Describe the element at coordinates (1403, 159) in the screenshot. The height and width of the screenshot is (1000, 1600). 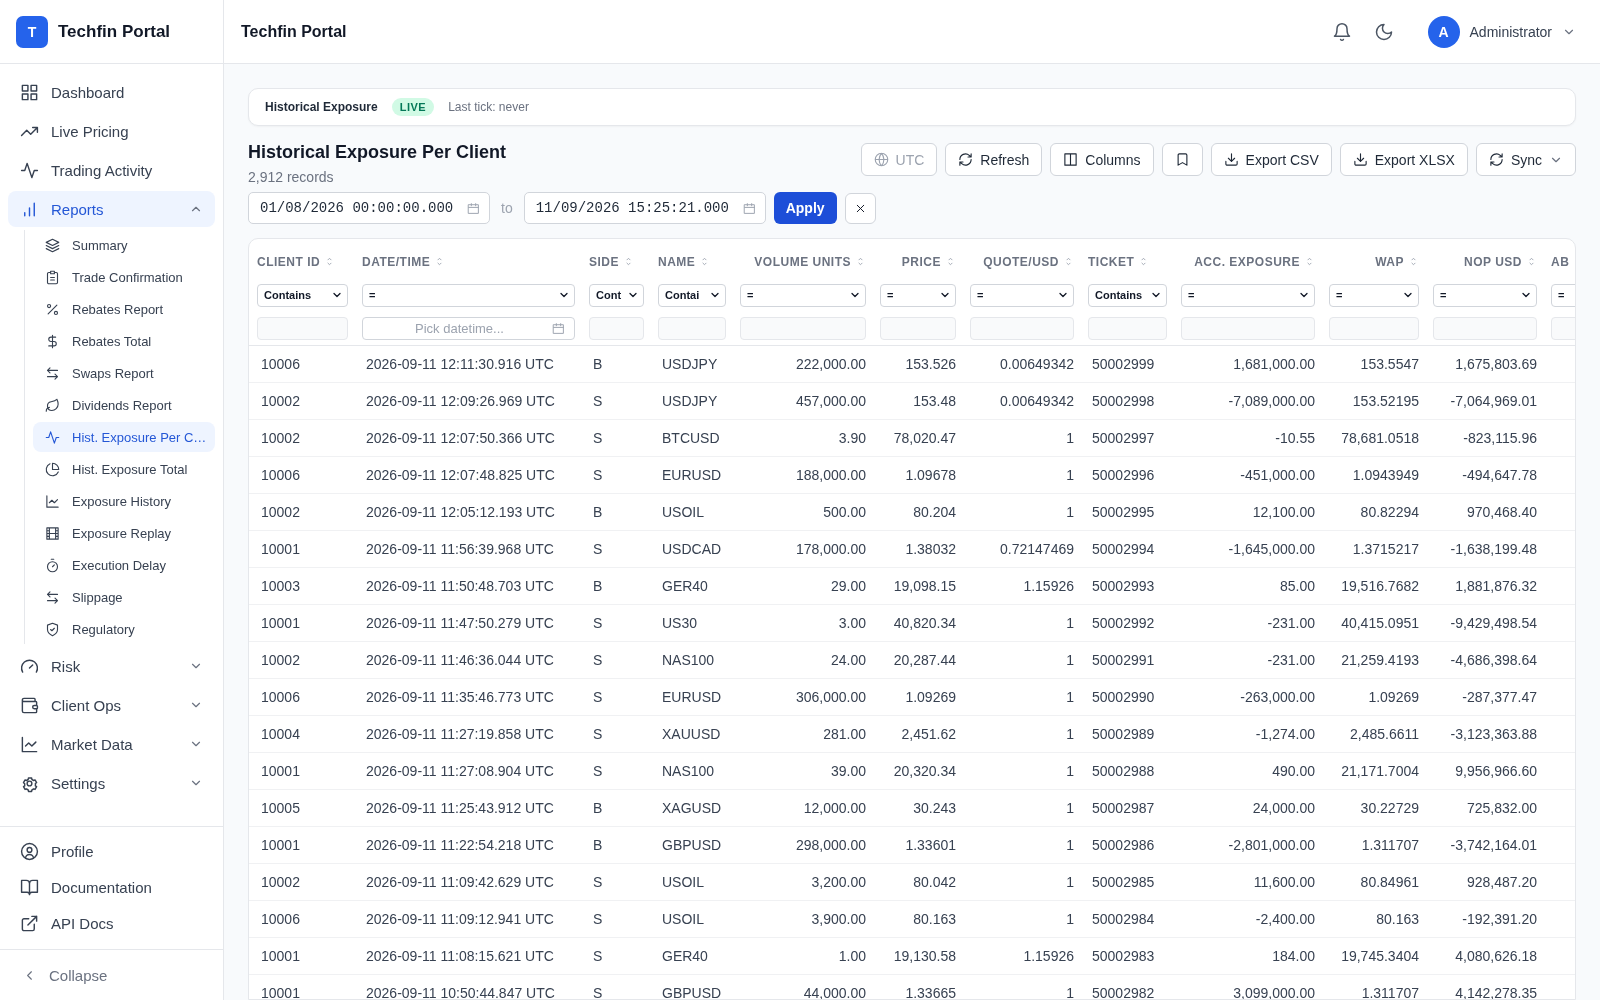
I see `toolbar-button: Export XLSX` at that location.